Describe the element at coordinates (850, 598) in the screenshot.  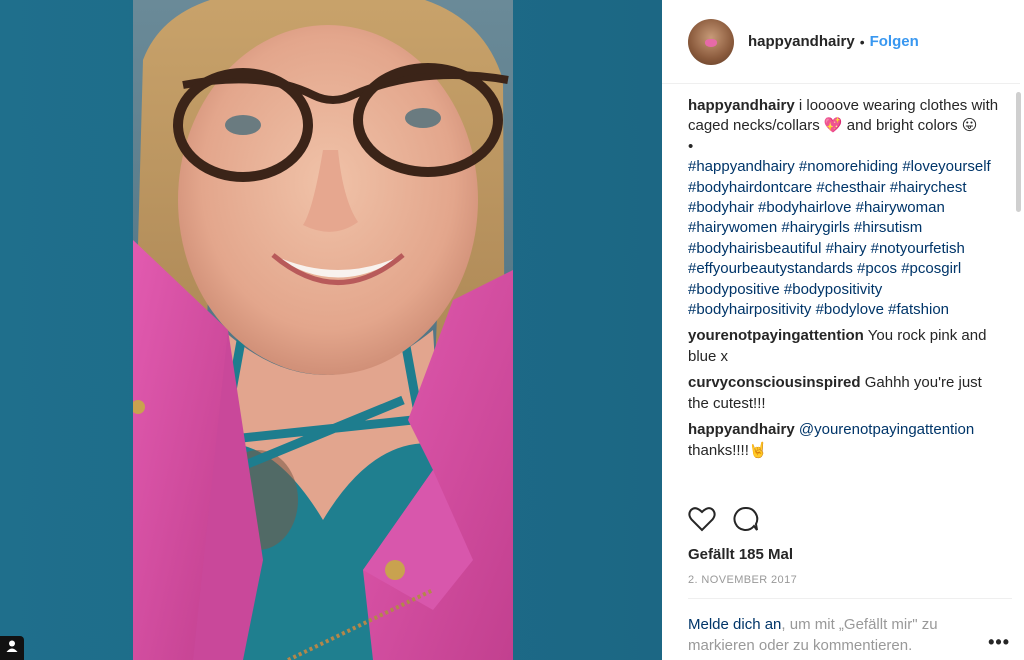
I see `divider` at that location.